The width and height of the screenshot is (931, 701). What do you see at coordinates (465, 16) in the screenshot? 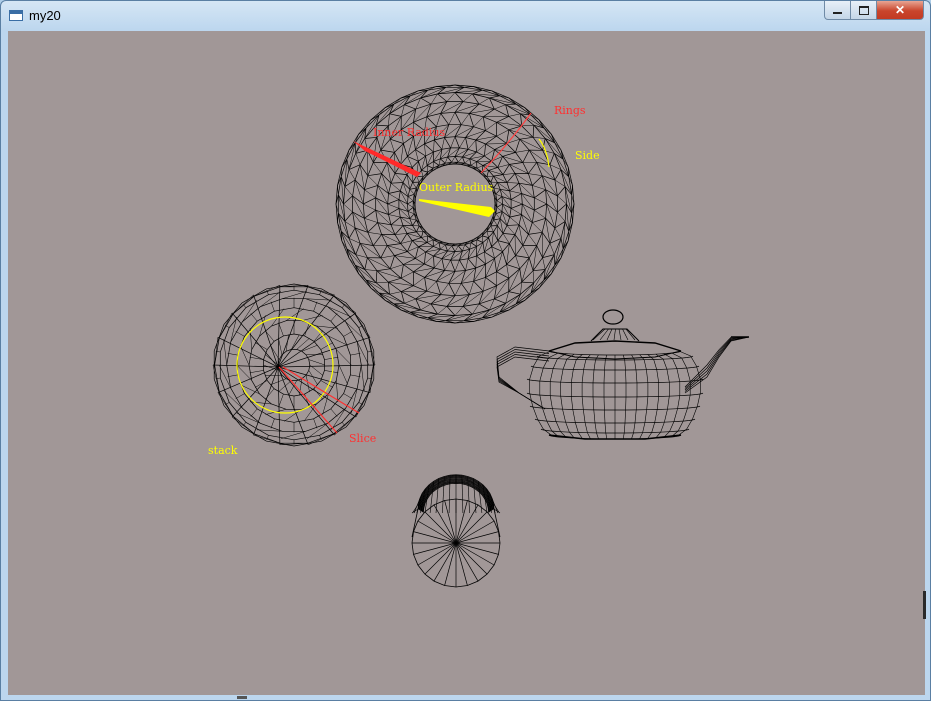
I see `title-bar: my20 ✕` at bounding box center [465, 16].